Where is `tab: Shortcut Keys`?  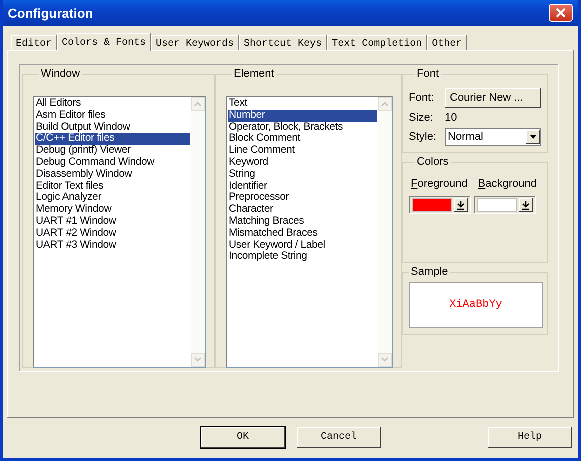
tab: Shortcut Keys is located at coordinates (283, 42).